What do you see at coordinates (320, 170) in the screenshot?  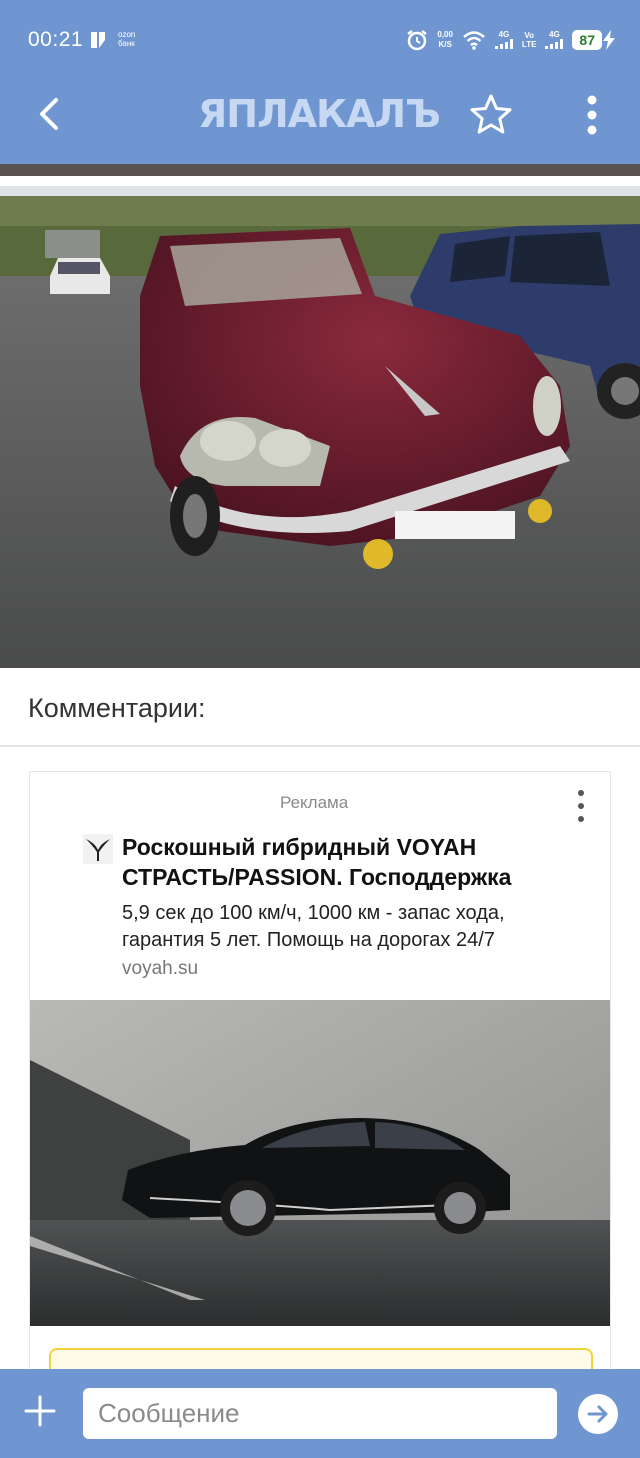 I see `previous-image-strip` at bounding box center [320, 170].